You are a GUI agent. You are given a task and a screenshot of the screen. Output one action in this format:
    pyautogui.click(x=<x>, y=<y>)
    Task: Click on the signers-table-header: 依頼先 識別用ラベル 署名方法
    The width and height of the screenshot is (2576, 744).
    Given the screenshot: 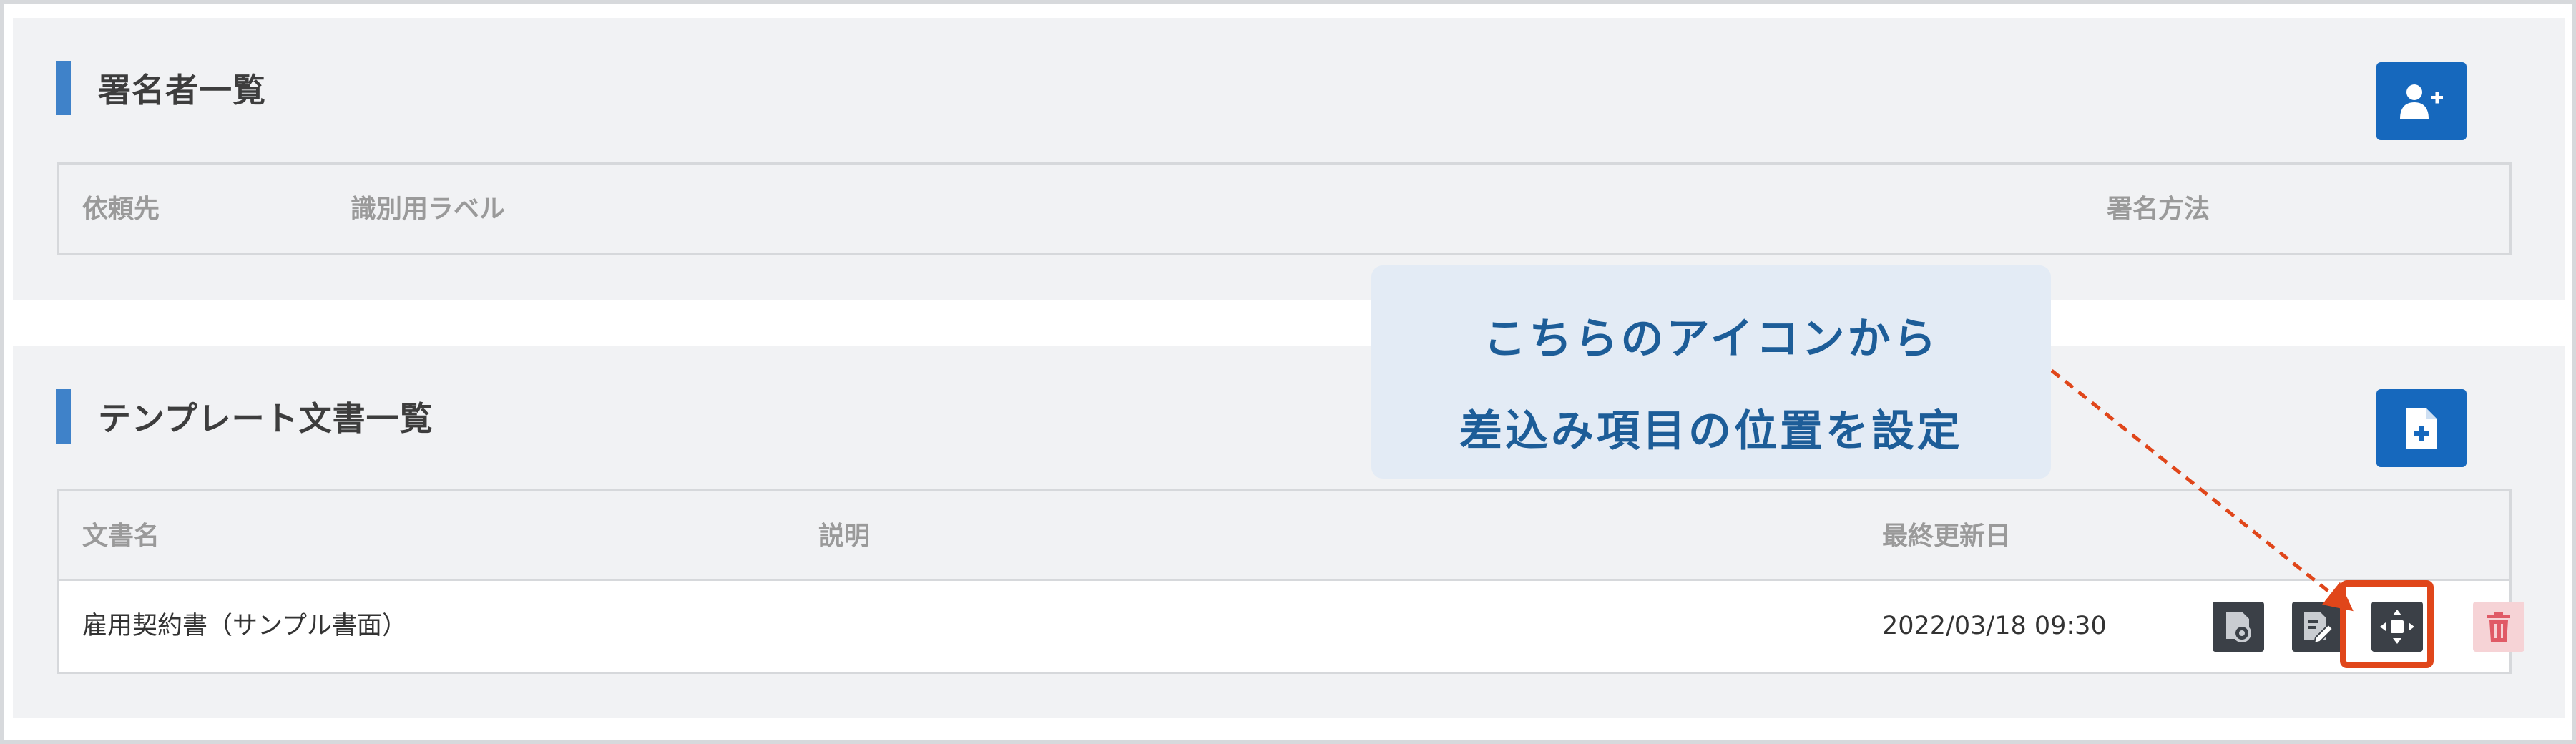 What is the action you would take?
    pyautogui.click(x=1284, y=210)
    